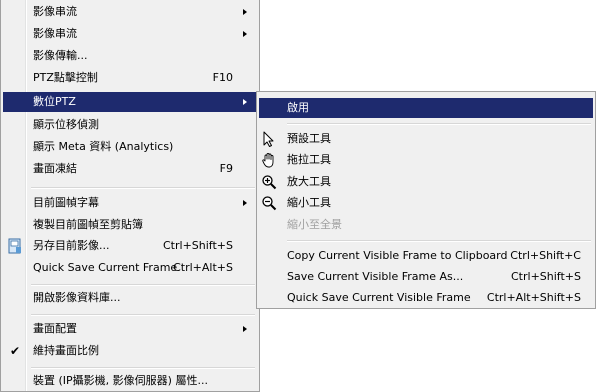 Image resolution: width=596 pixels, height=392 pixels. Describe the element at coordinates (426, 225) in the screenshot. I see `submenu-item-zoom-to-fit: 縮小至全景` at that location.